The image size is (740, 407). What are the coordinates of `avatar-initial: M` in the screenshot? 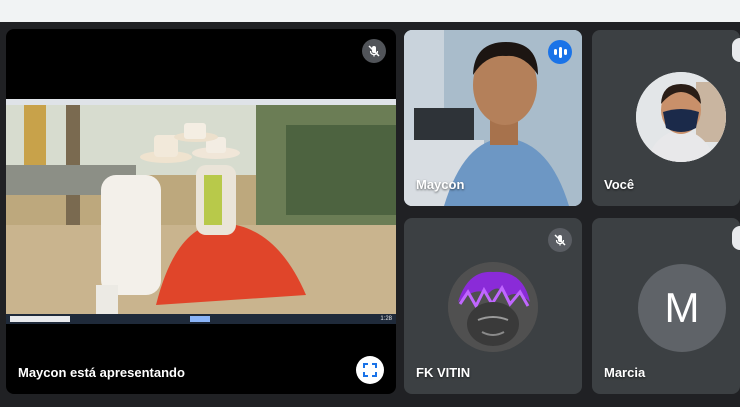 It's located at (682, 307).